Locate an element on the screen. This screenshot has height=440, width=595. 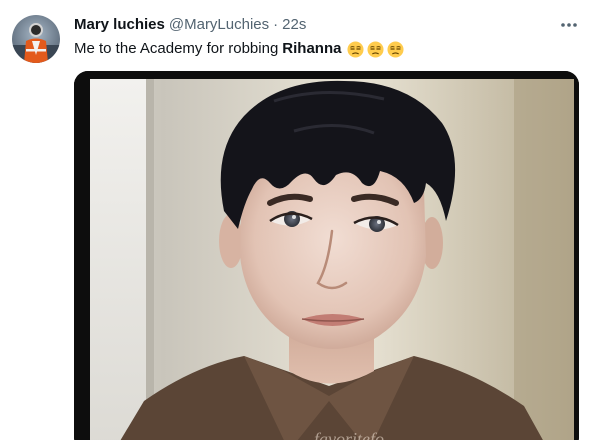
tweet-header: Mary luchies @MaryLuchies · 22s is located at coordinates (190, 25).